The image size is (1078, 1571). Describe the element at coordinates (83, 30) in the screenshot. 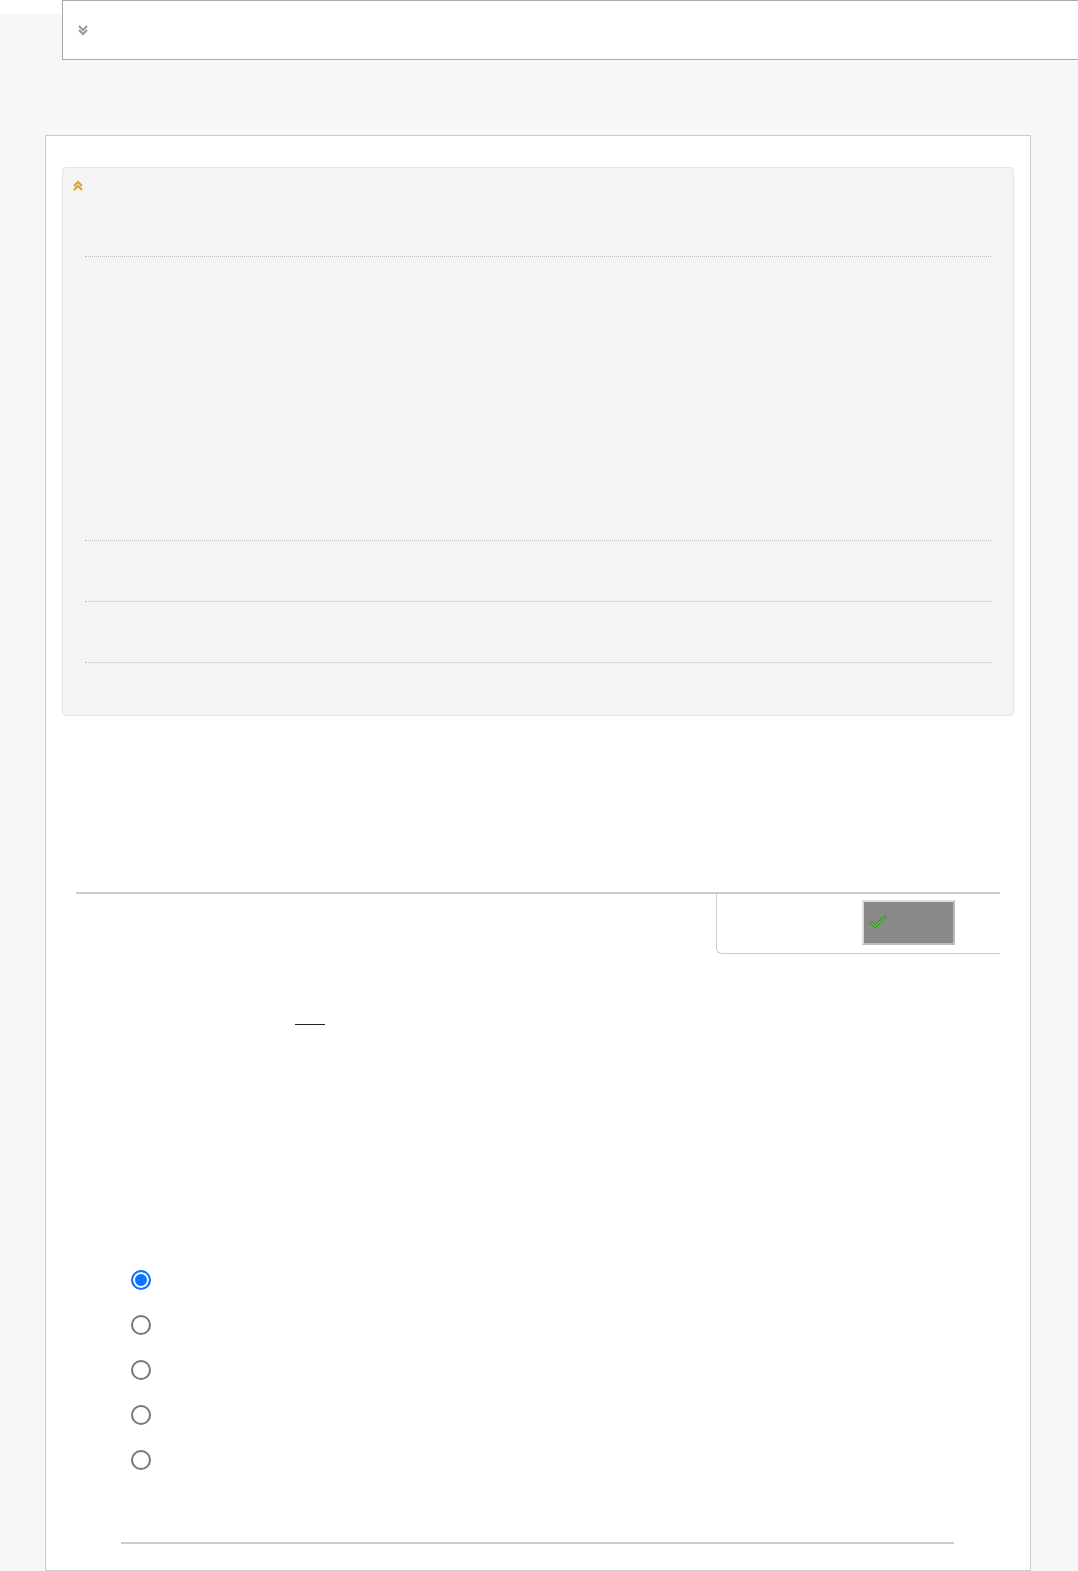

I see `double-chevron-icon` at that location.